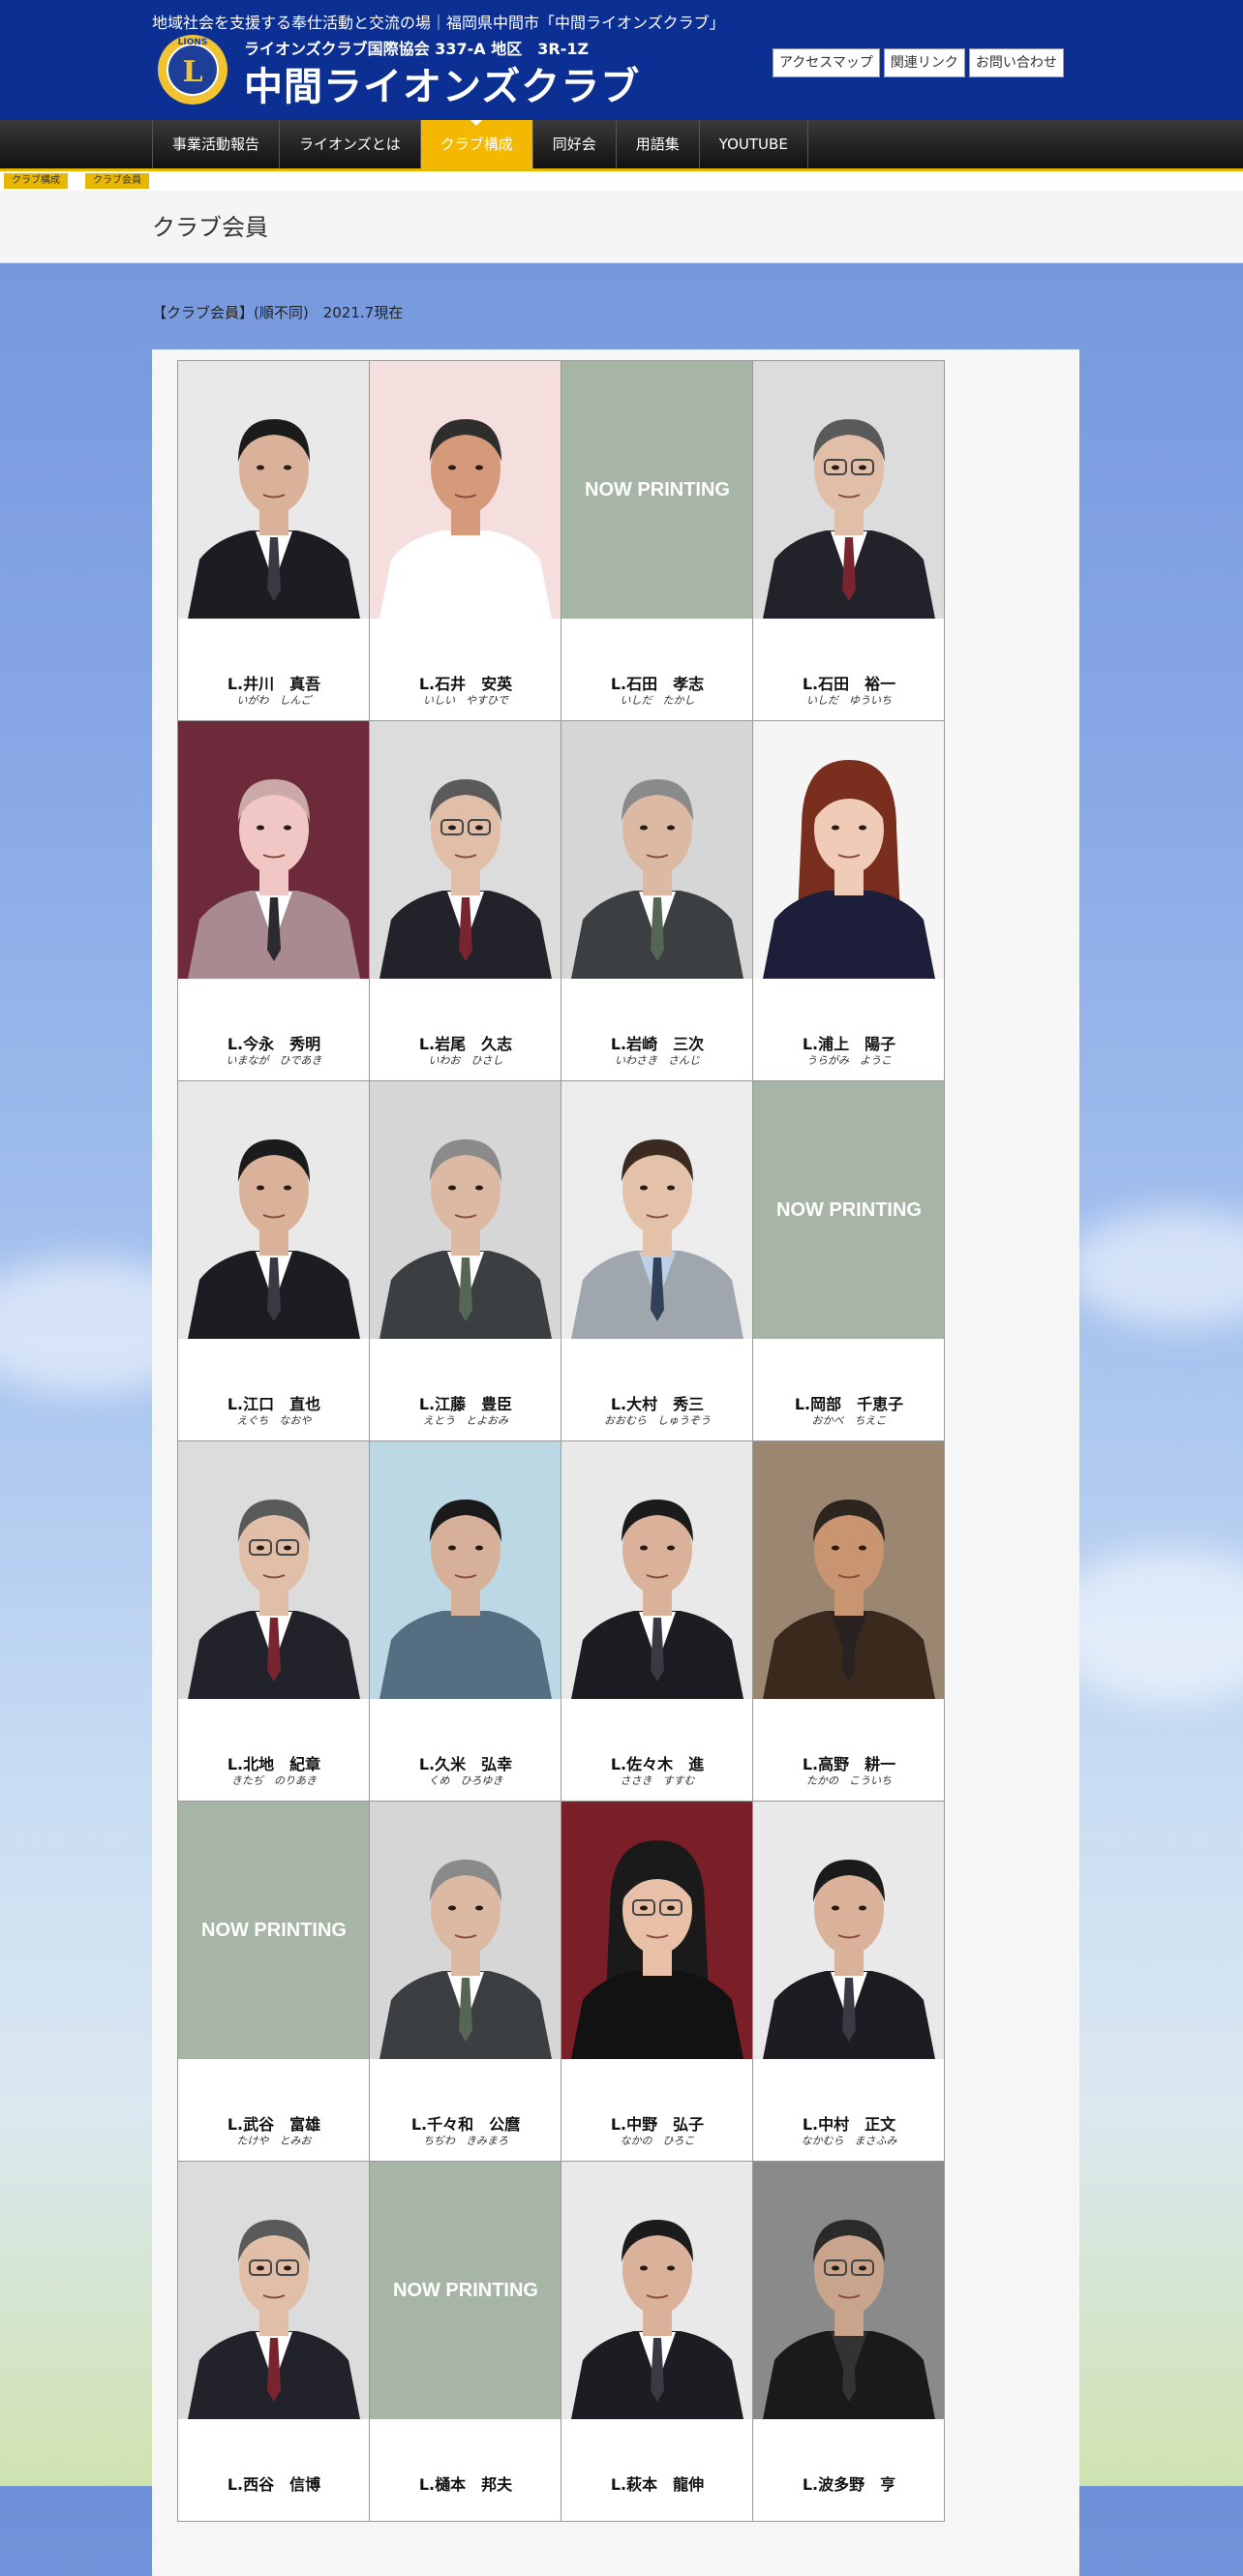 Image resolution: width=1243 pixels, height=2576 pixels. I want to click on member-name-kana: たけや とみお, so click(274, 2141).